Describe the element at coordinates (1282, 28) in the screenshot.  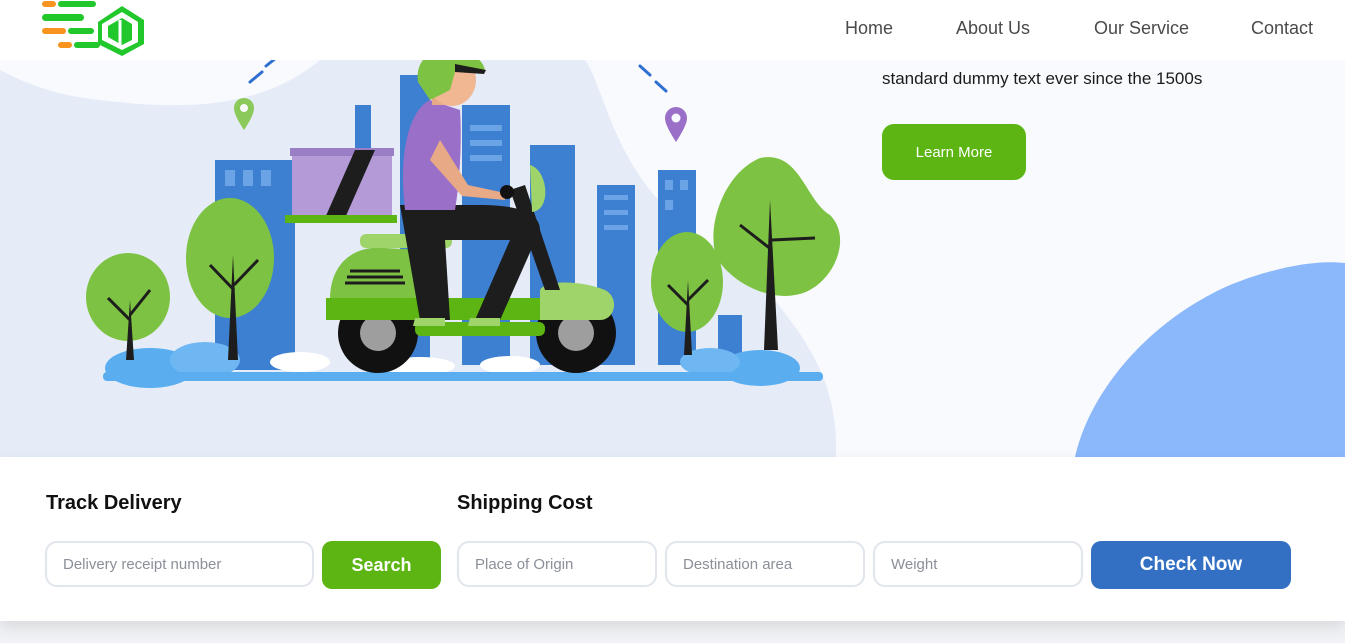
I see `nav-contact-link: Contact` at that location.